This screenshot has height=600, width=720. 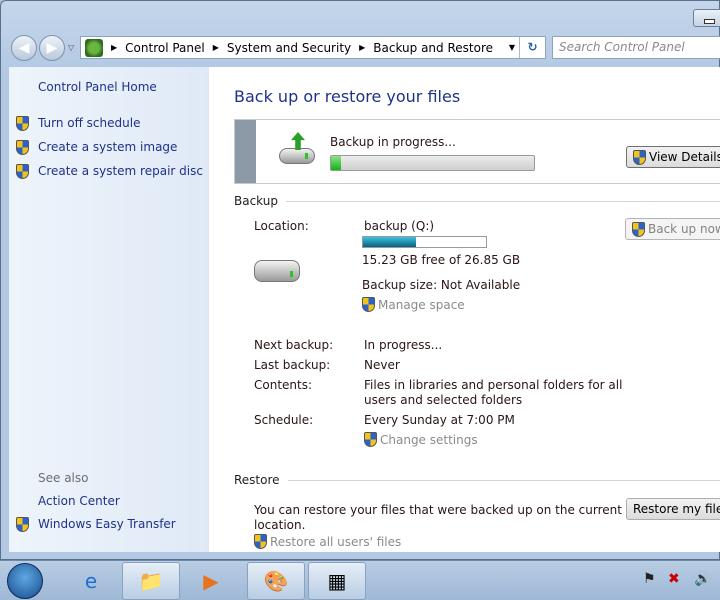 What do you see at coordinates (91, 581) in the screenshot?
I see `internet-explorer-icon: e` at bounding box center [91, 581].